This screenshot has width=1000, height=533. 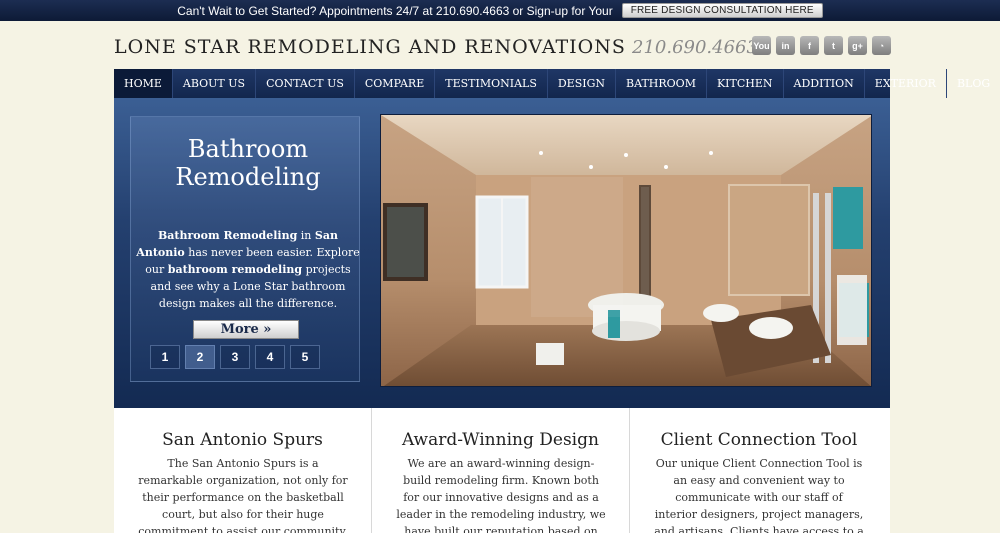 What do you see at coordinates (248, 149) in the screenshot?
I see `slide-title-line1: Bathroom` at bounding box center [248, 149].